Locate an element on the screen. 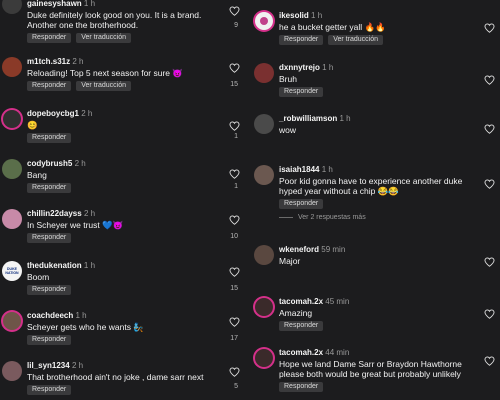 This screenshot has height=400, width=500. comment-text: Reloading! Top 5 next season for sure 😈 is located at coordinates (105, 73).